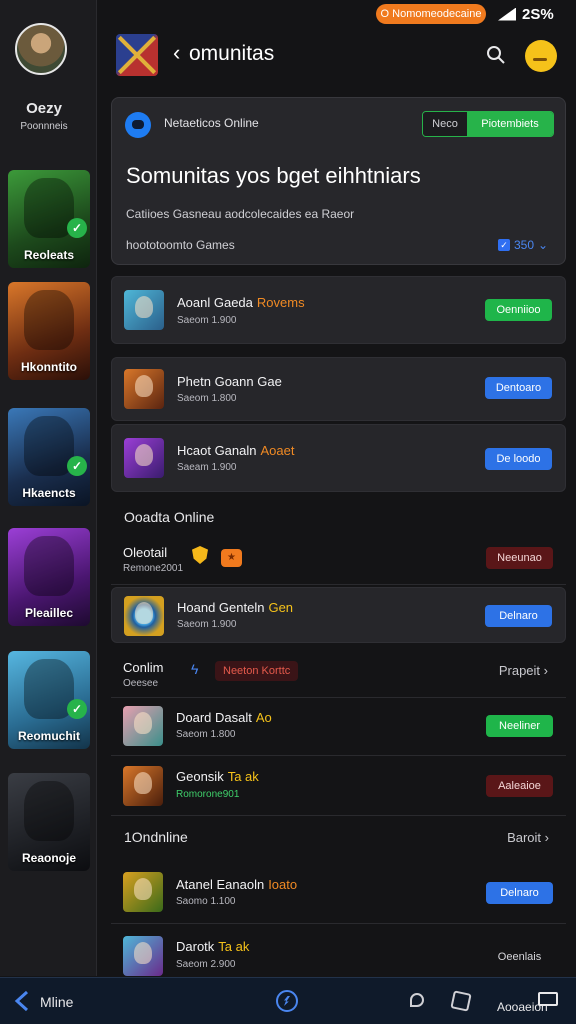 The width and height of the screenshot is (576, 1024). What do you see at coordinates (518, 388) in the screenshot?
I see `item-action-button: Dentoaro` at bounding box center [518, 388].